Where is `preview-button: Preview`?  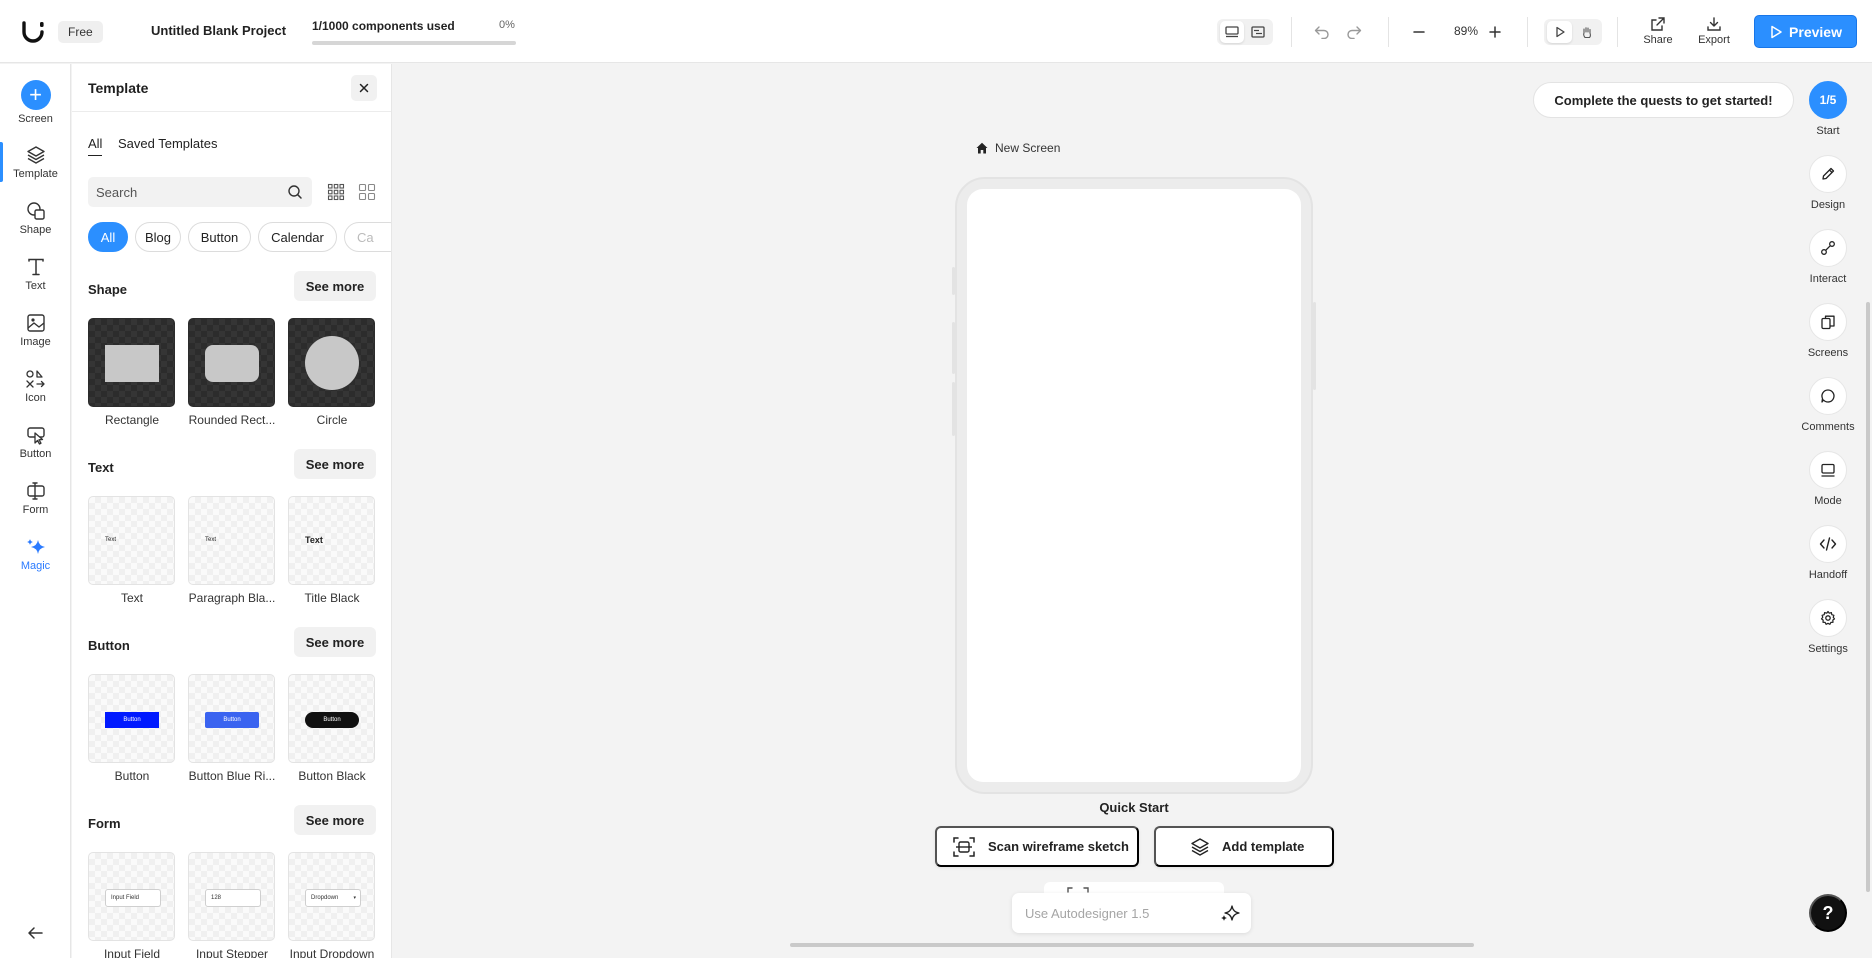
preview-button: Preview is located at coordinates (1805, 31).